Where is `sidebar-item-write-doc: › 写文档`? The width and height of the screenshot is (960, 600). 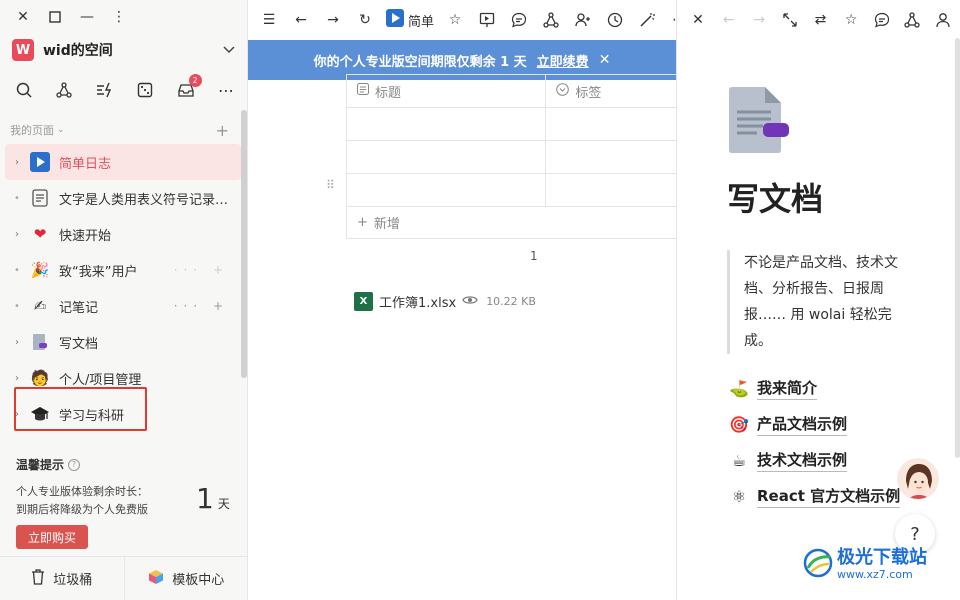 sidebar-item-write-doc: › 写文档 is located at coordinates (123, 342).